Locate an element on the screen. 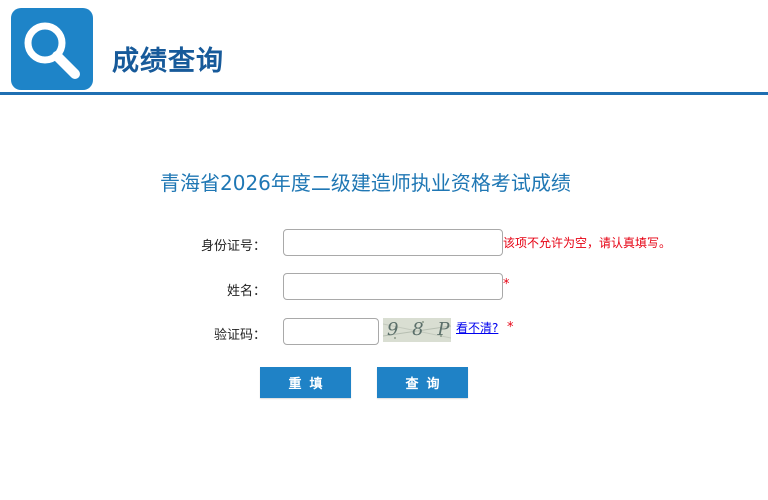  exam-title: 青海省2026年度二级建造师执业资格考试成绩 is located at coordinates (365, 183).